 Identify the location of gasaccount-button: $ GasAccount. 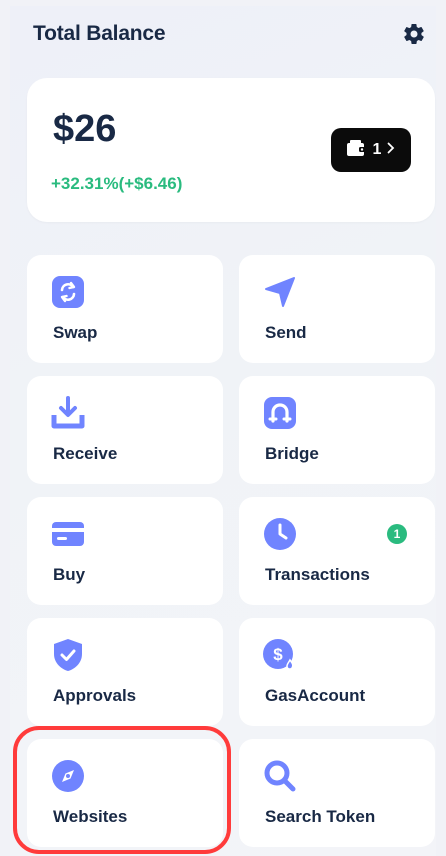
(337, 672).